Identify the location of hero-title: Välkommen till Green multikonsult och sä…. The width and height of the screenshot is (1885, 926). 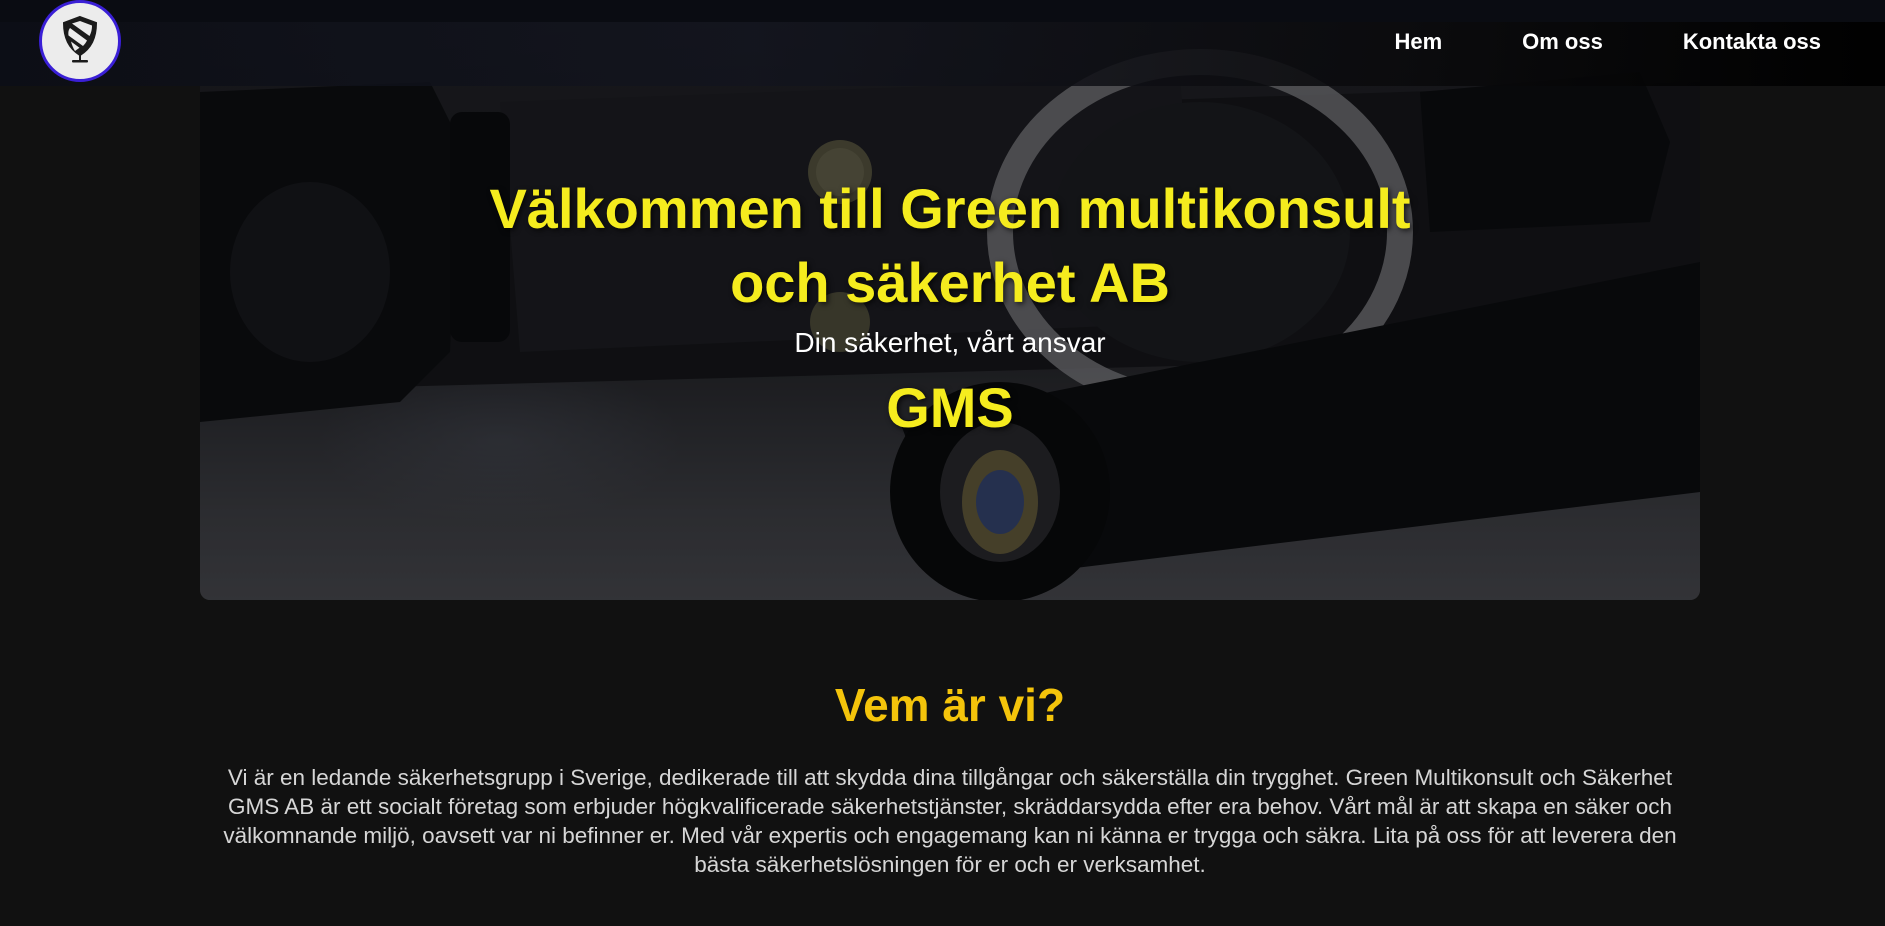
(950, 246).